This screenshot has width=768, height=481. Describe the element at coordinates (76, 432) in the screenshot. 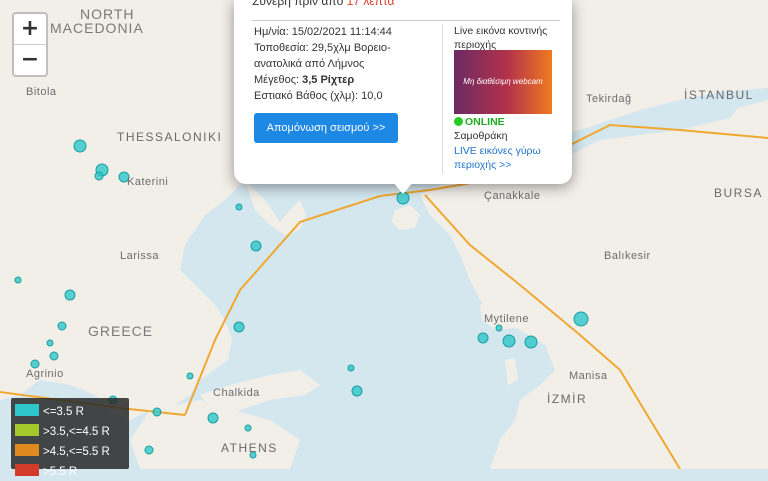

I see `legend-label: >3.5,<=4.5 R` at that location.